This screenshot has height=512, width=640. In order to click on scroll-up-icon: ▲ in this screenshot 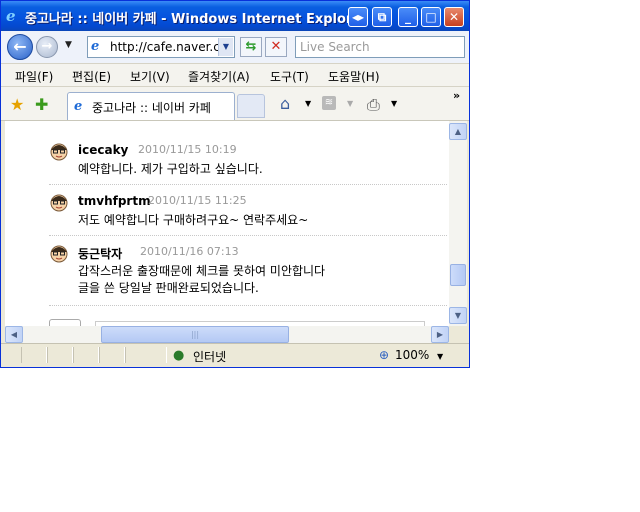, I will do `click(458, 131)`.